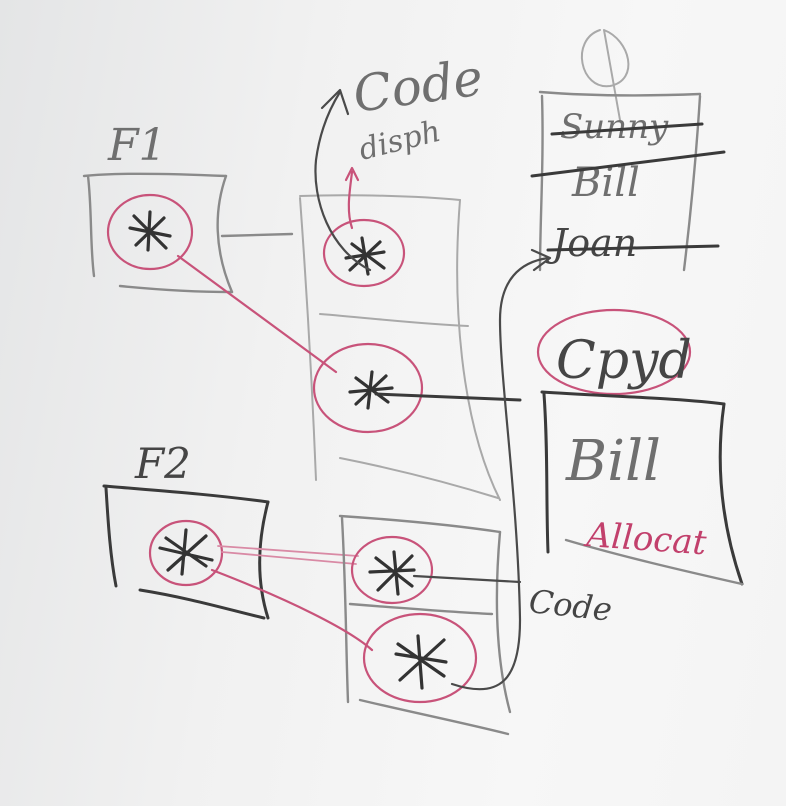  I want to click on code-label-top: Code, so click(418, 86).